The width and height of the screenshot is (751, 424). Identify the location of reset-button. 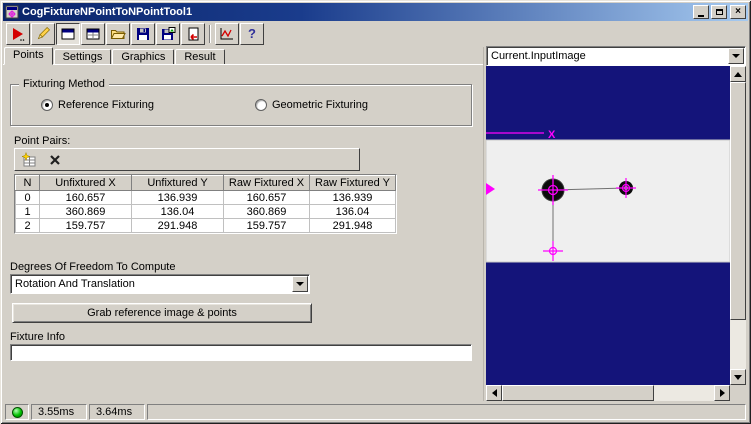
(193, 33).